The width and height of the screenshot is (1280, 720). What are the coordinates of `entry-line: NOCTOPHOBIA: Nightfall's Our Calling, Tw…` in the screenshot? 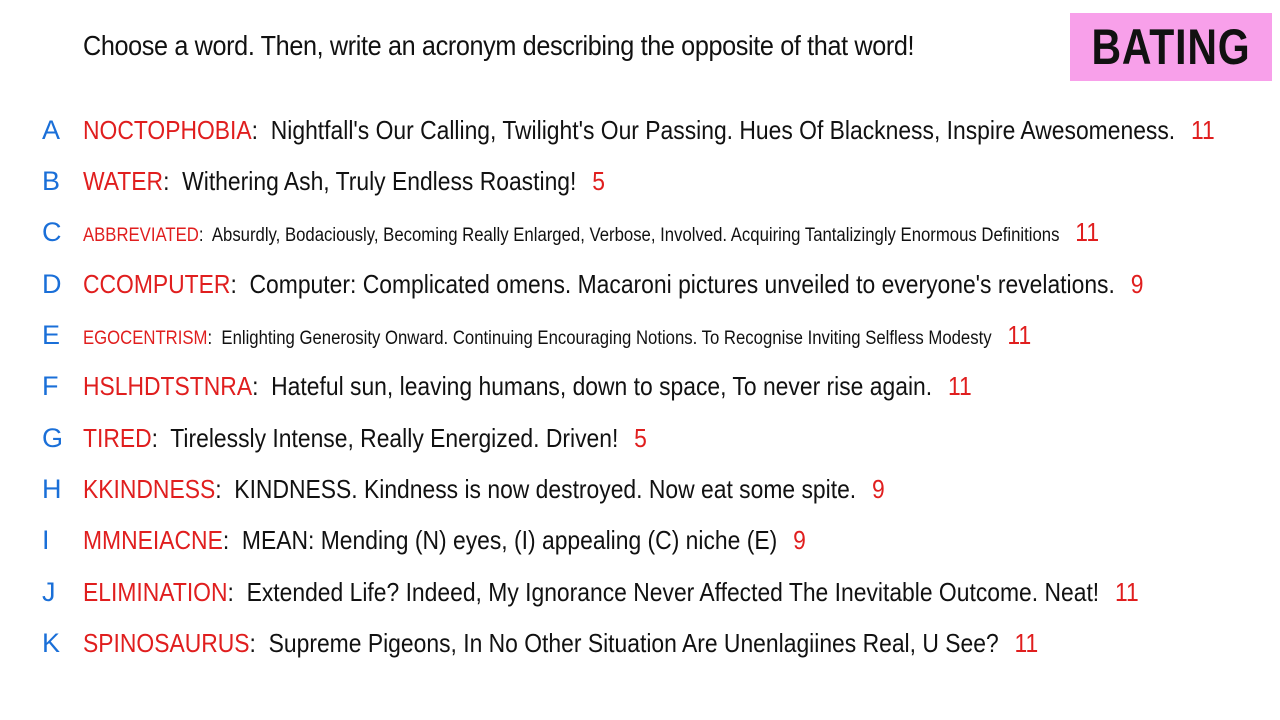 It's located at (649, 130).